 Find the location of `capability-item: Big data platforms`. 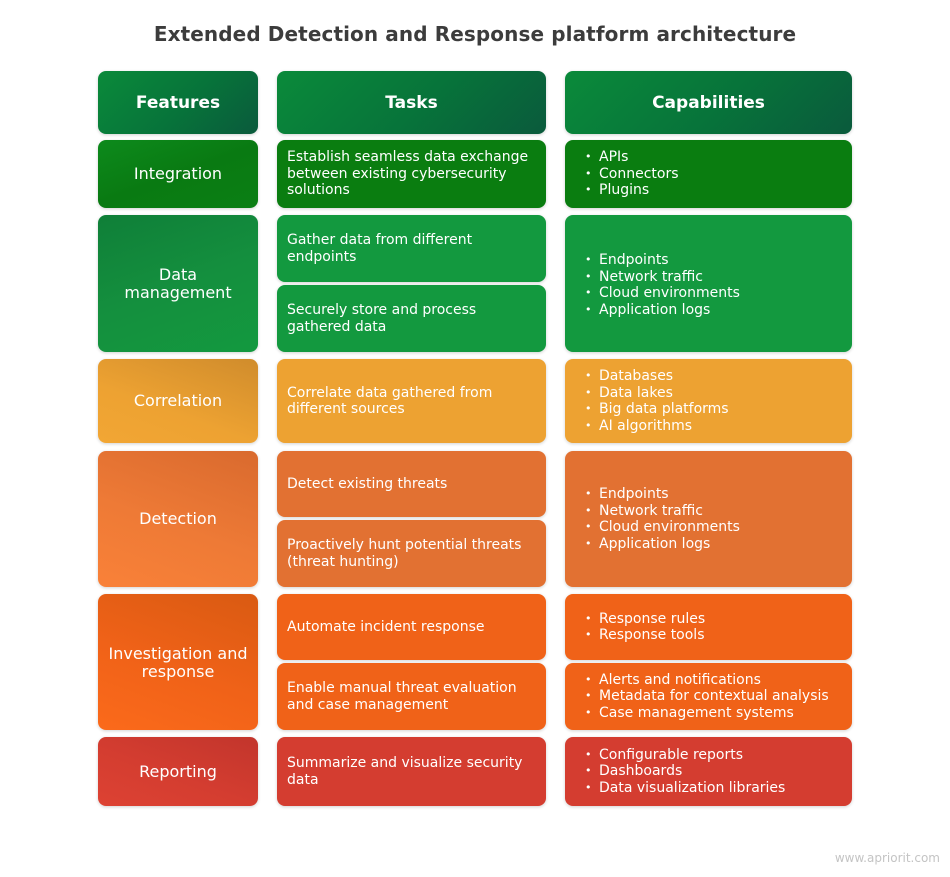

capability-item: Big data platforms is located at coordinates (657, 409).